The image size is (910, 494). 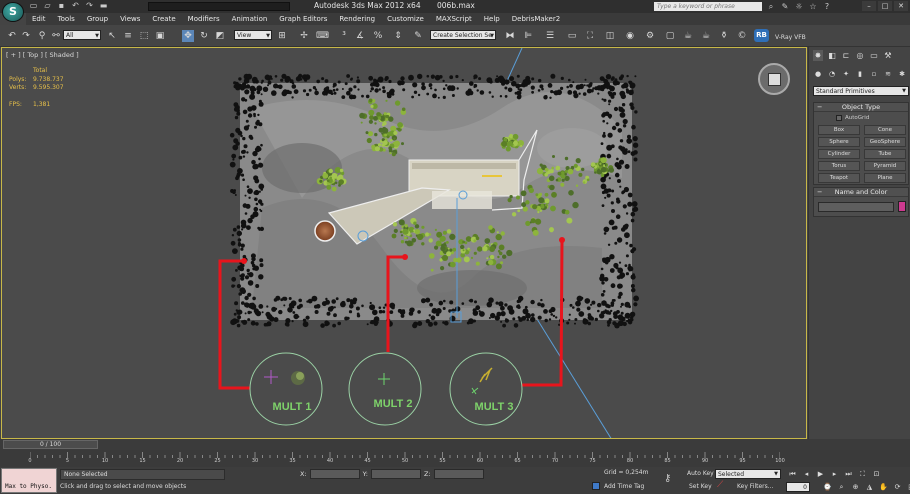 What do you see at coordinates (33, 6) in the screenshot?
I see `new-file-icon: ▭` at bounding box center [33, 6].